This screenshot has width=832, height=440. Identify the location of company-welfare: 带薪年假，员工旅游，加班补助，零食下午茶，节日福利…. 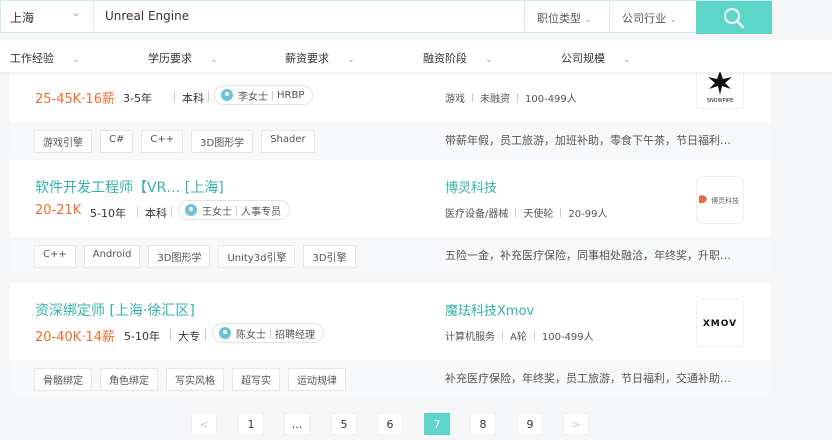
(588, 140).